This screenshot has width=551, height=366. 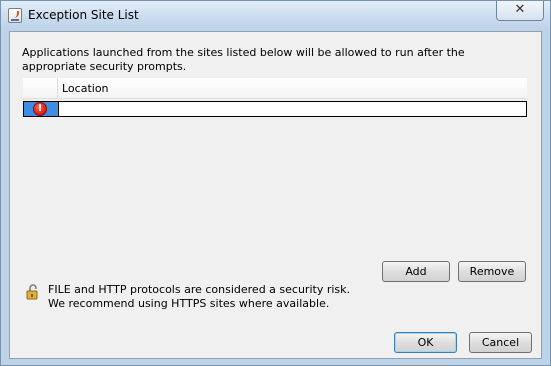 What do you see at coordinates (425, 342) in the screenshot?
I see `ok-button: OK` at bounding box center [425, 342].